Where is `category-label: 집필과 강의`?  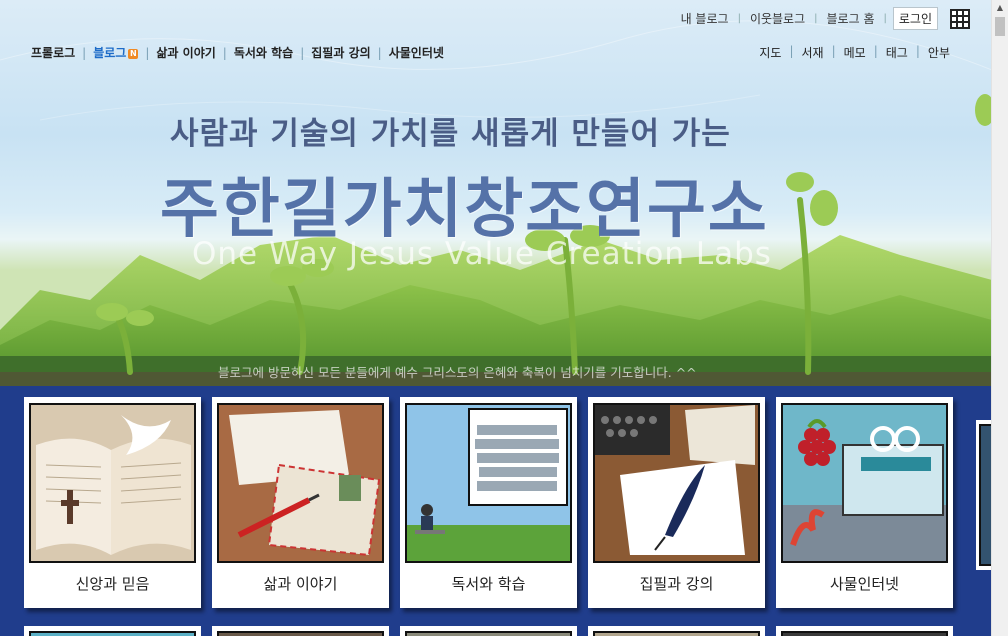
category-label: 집필과 강의 is located at coordinates (676, 584).